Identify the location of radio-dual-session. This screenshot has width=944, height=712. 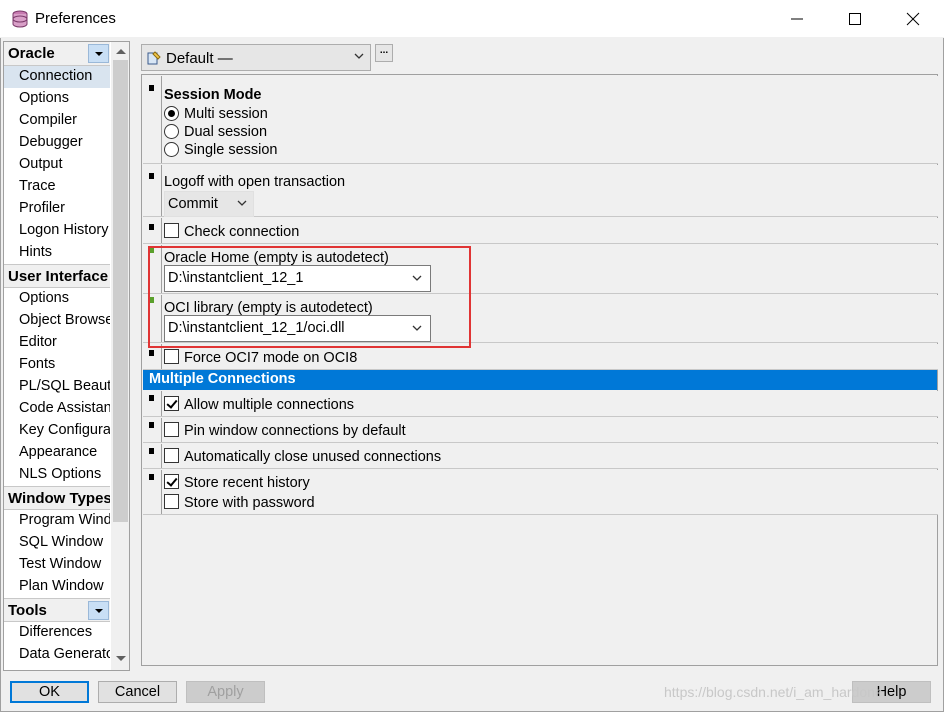
(171, 131).